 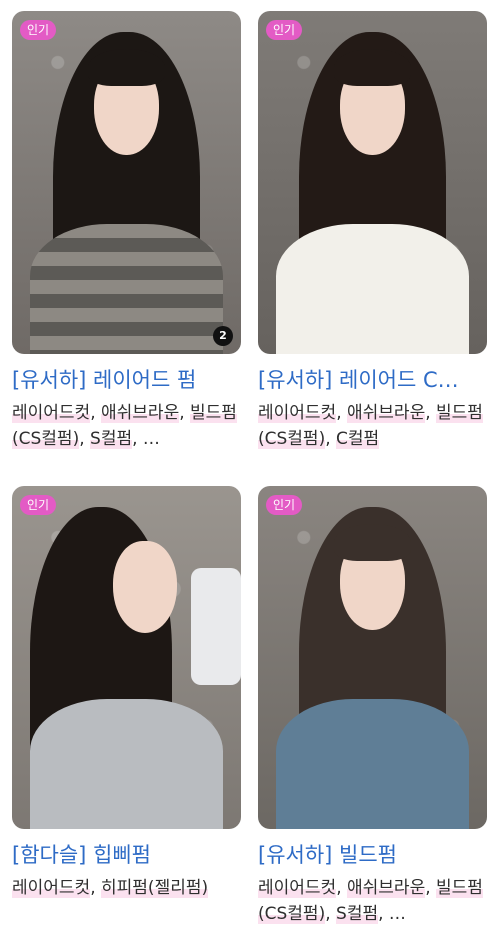 I want to click on tag: 히피펌(젤리펌), so click(x=155, y=888).